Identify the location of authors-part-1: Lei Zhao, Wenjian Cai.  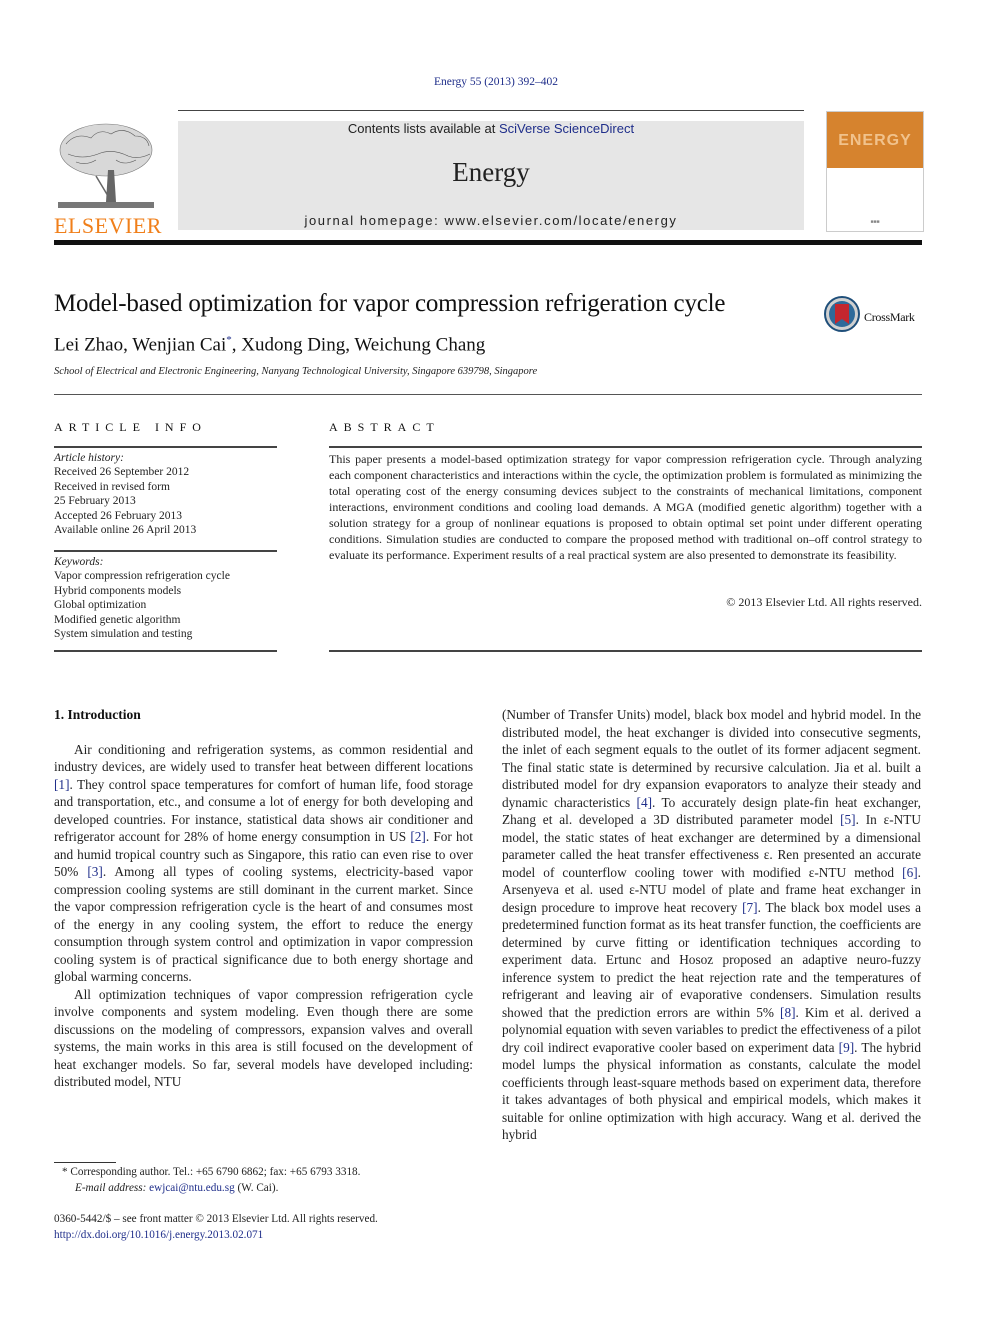
(140, 345).